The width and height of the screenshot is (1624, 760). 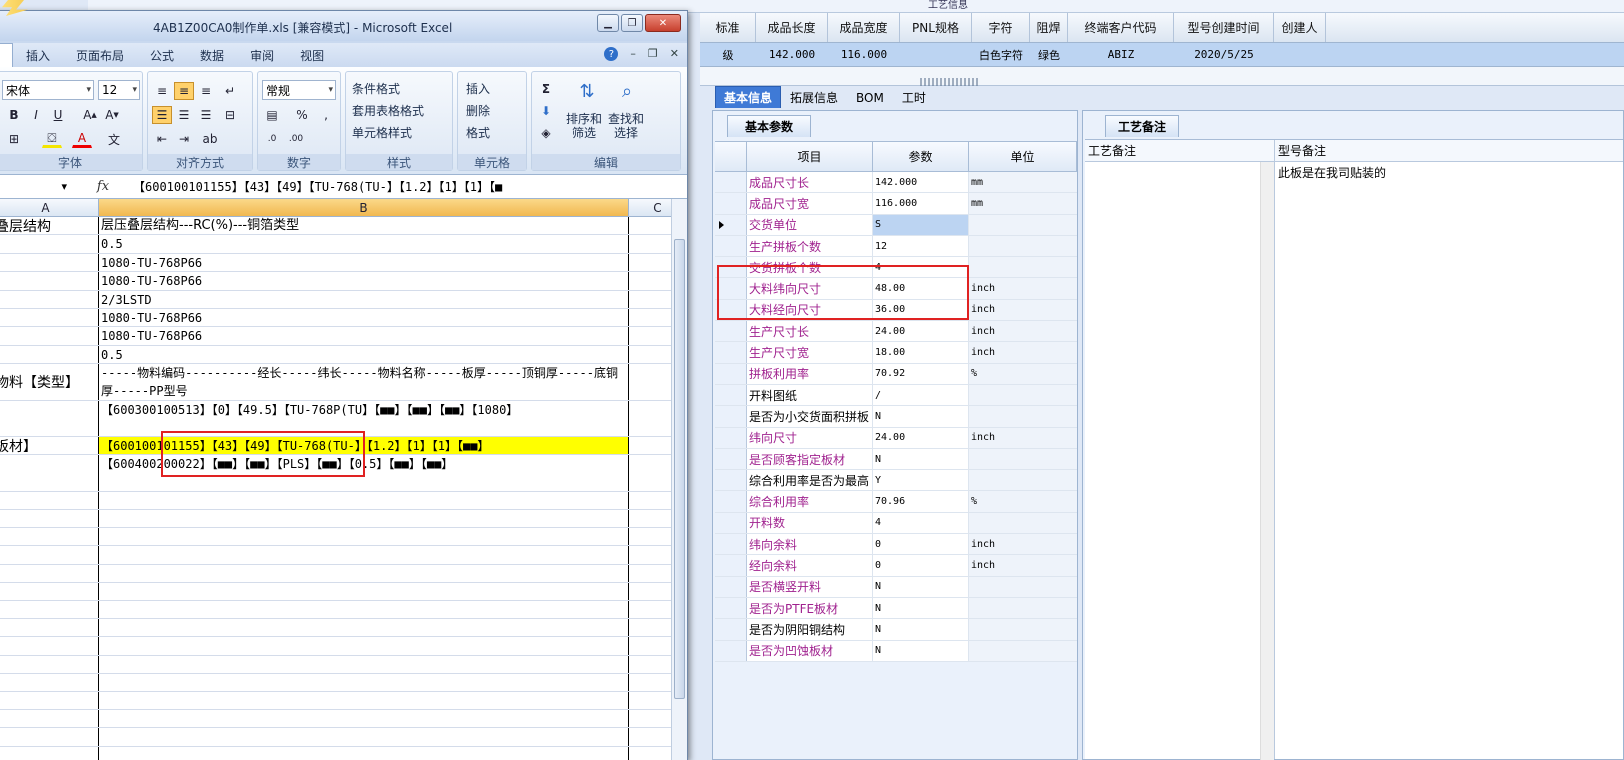 I want to click on ribbon-close-icon: ✕, so click(x=674, y=54).